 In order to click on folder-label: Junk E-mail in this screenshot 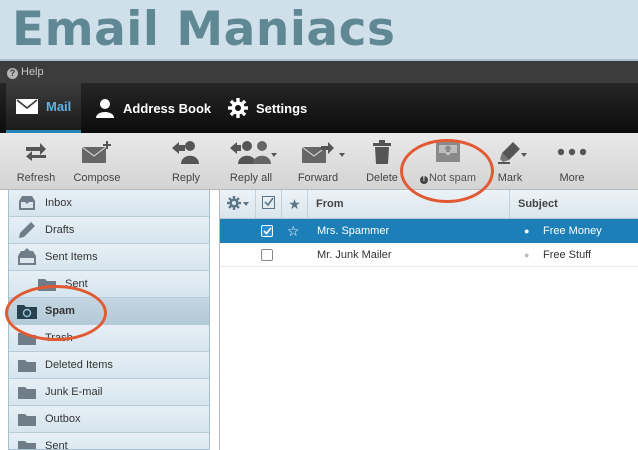, I will do `click(74, 392)`.